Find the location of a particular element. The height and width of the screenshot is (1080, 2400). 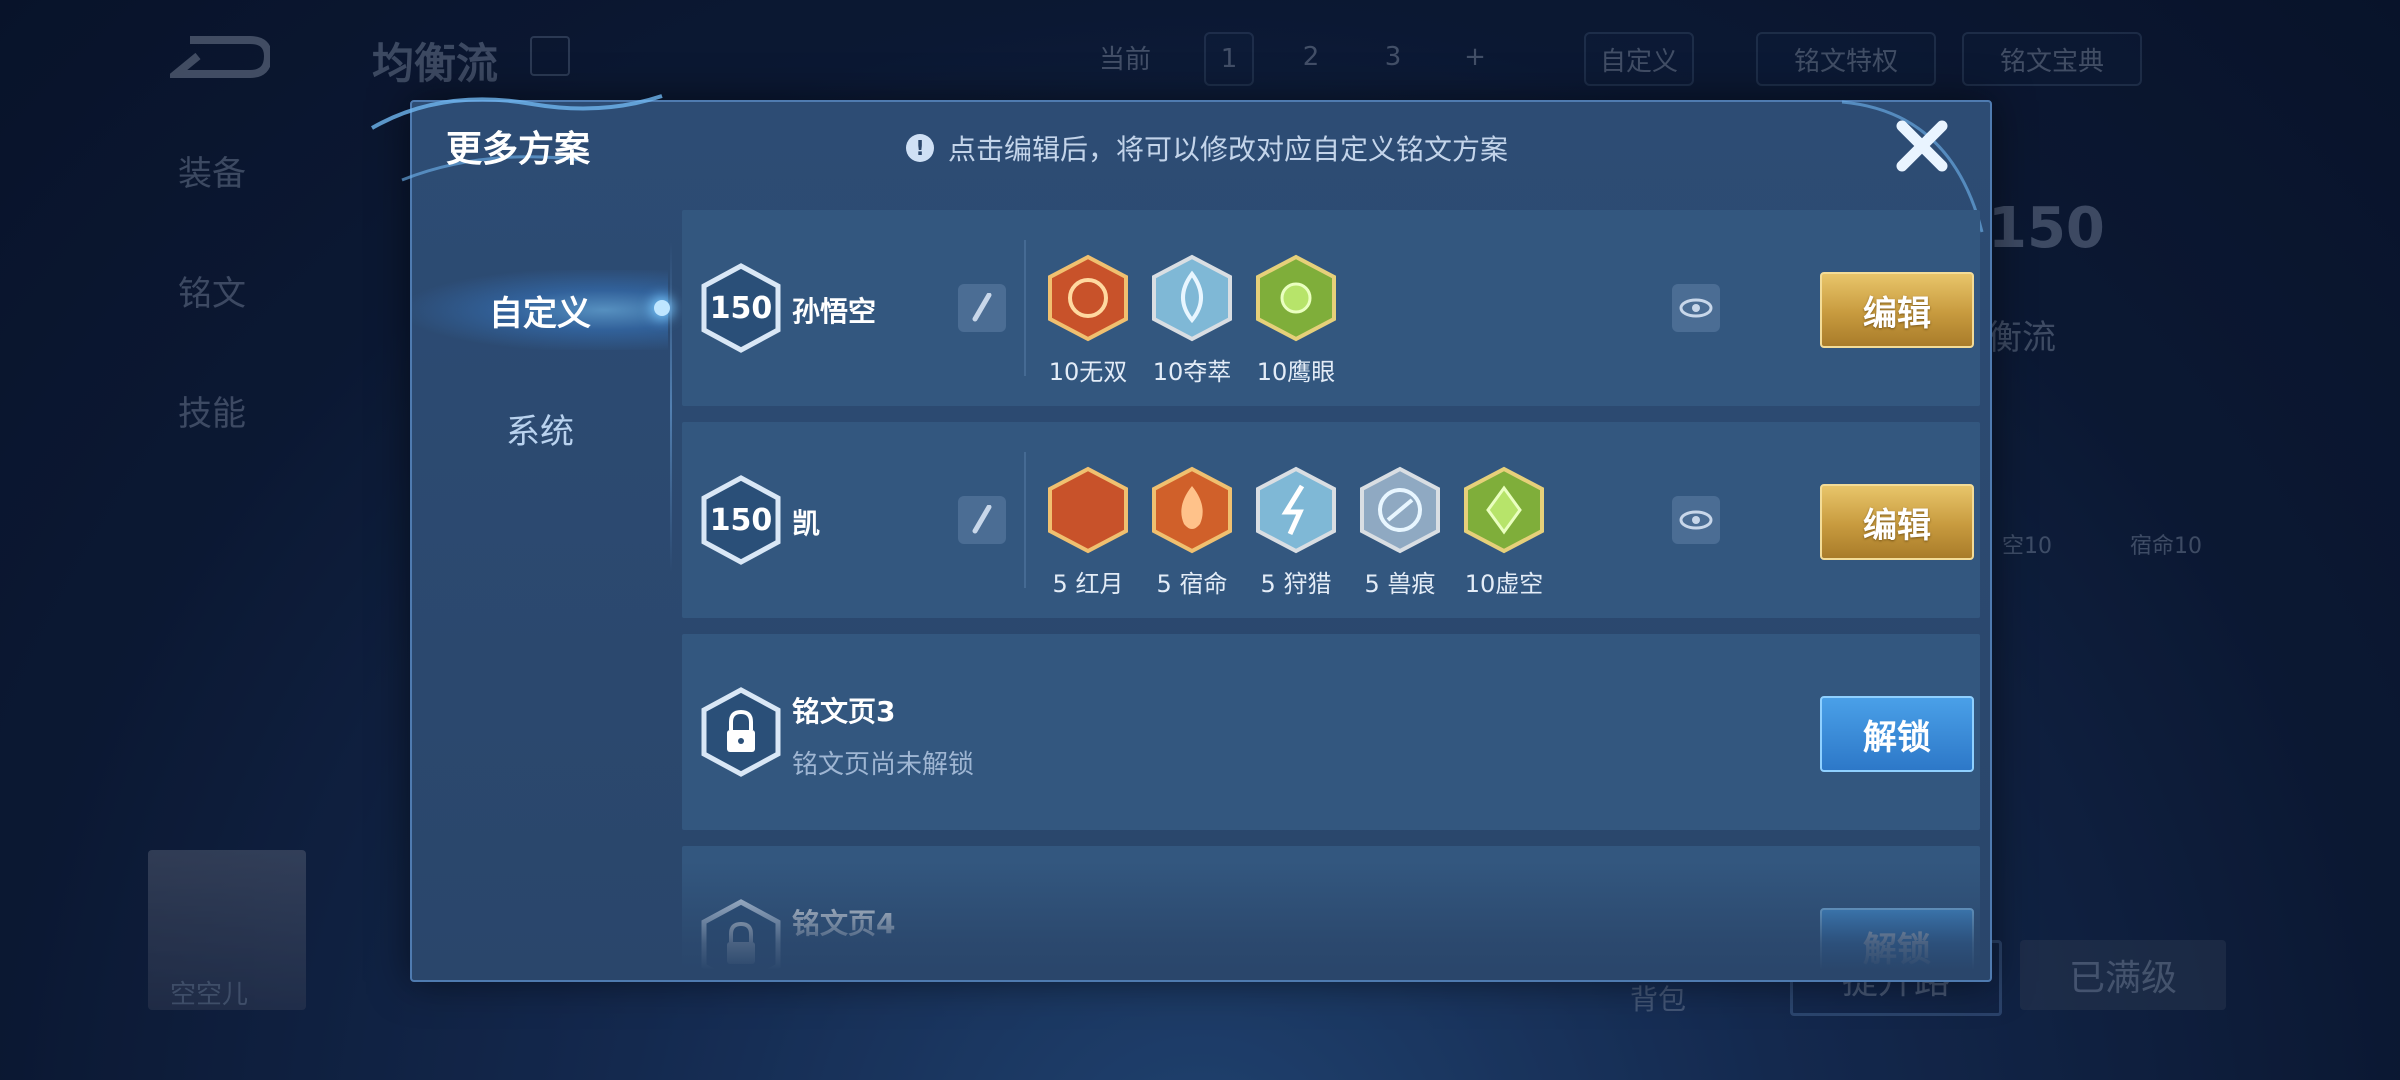

locked-page-subtitle: 铭文页尚未解锁 is located at coordinates (883, 765).